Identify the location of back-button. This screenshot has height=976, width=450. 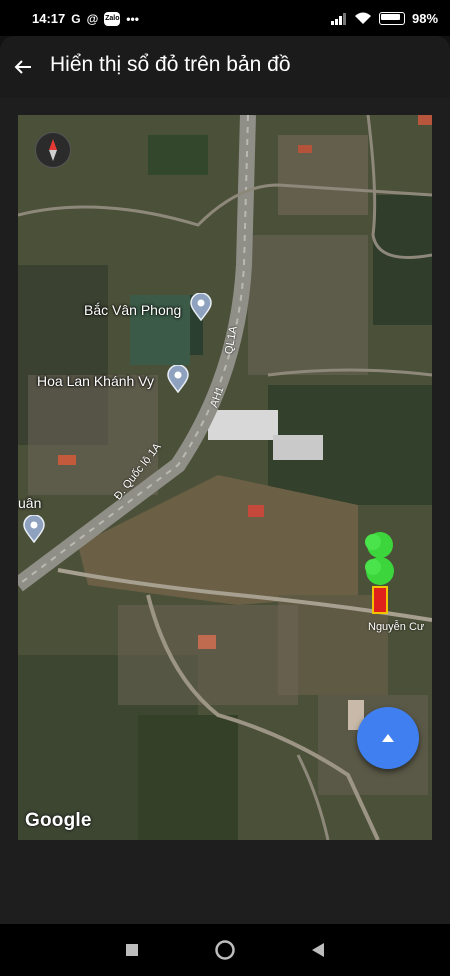
(23, 67).